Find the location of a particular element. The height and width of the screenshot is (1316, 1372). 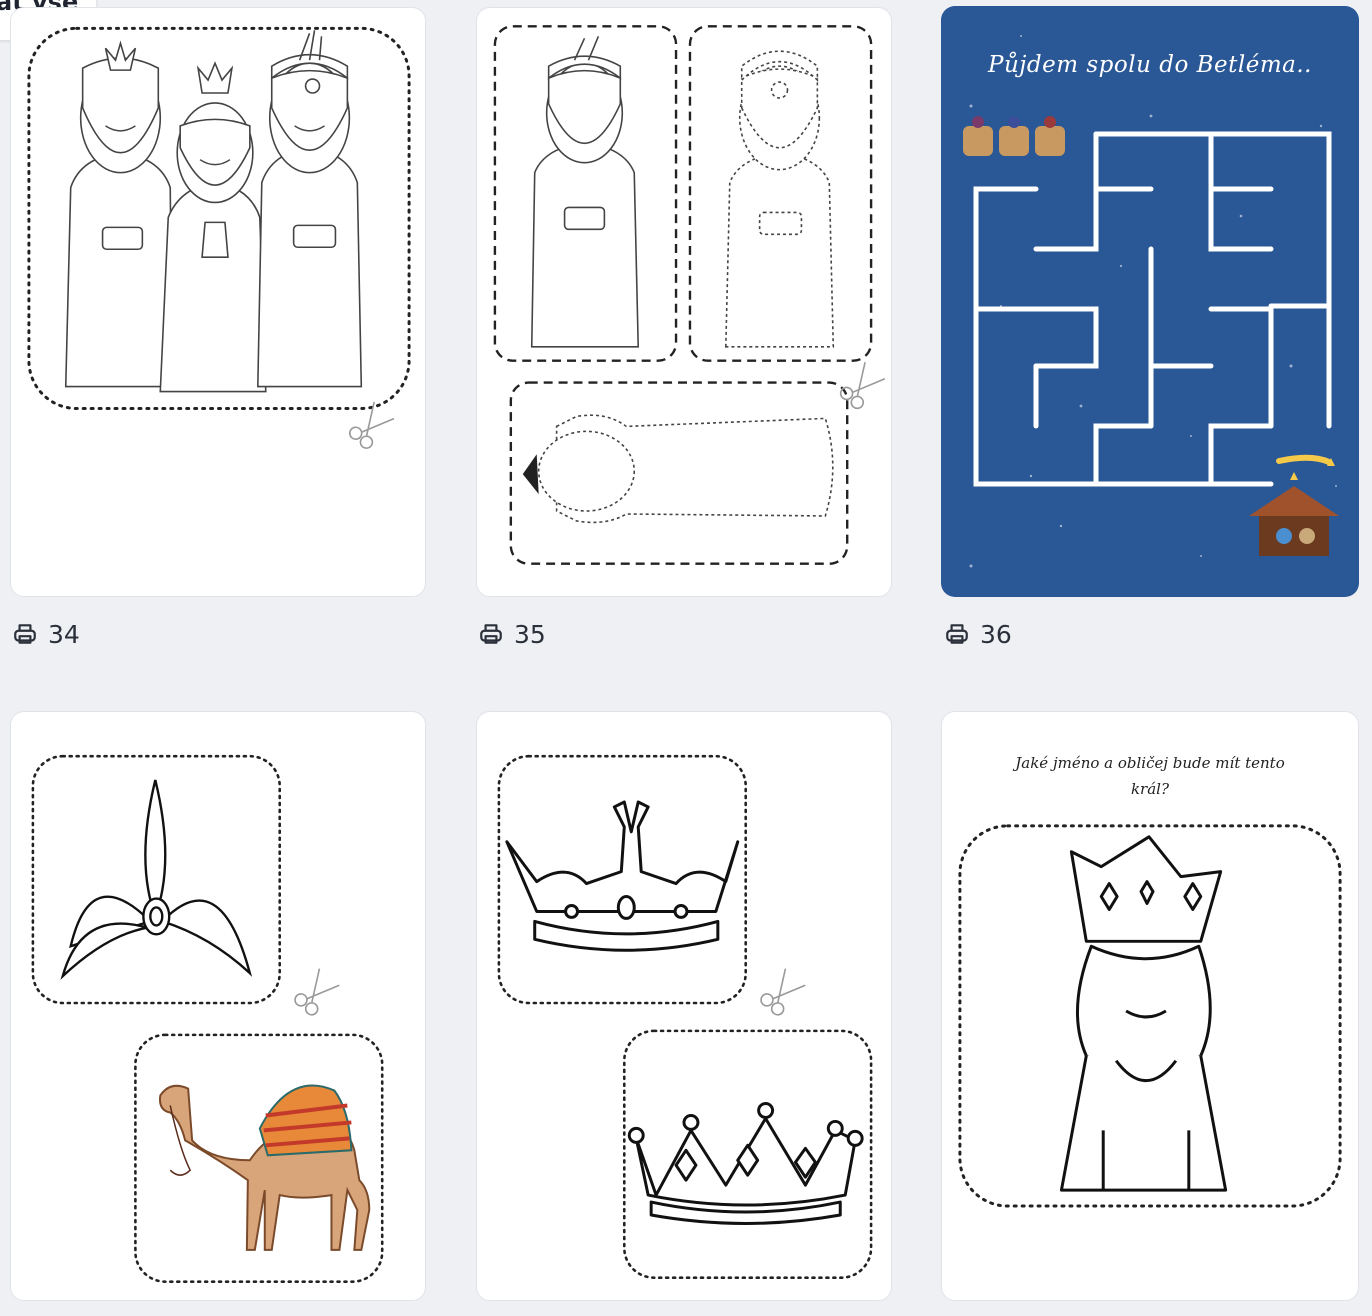

cutout-kings-illustration is located at coordinates (689, 295).